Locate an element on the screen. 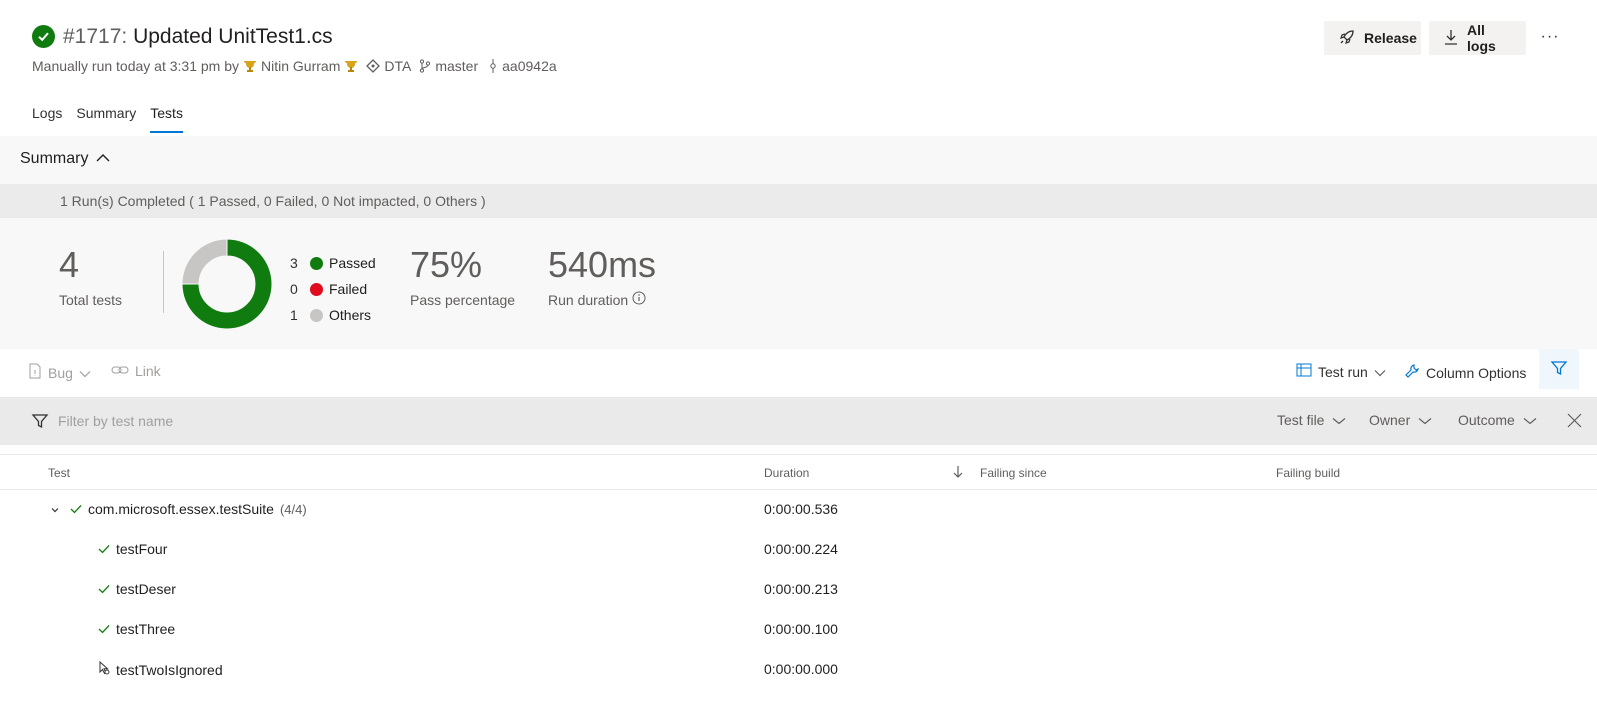 Image resolution: width=1597 pixels, height=724 pixels. test-cell: testThree is located at coordinates (136, 629).